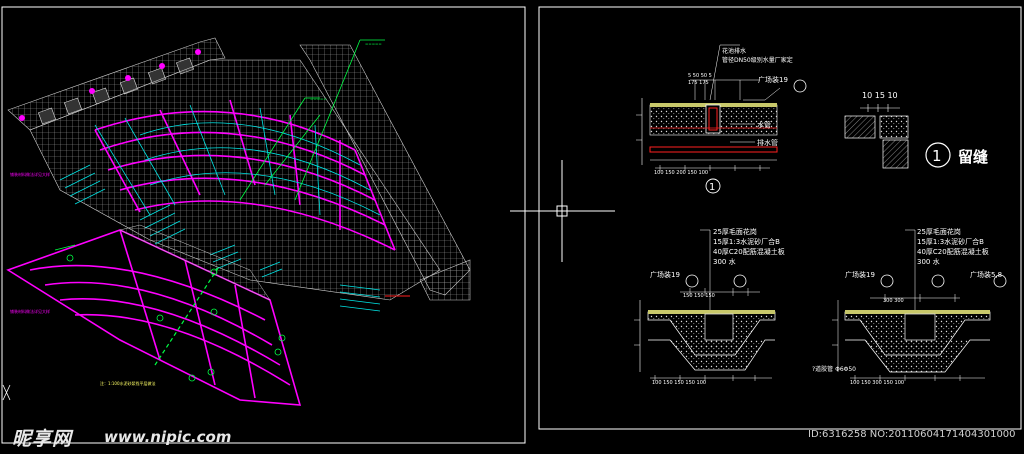 The height and width of the screenshot is (454, 1024). Describe the element at coordinates (877, 383) in the screenshot. I see `dim-mid-right-bottom: 100 150 300 150 100` at that location.